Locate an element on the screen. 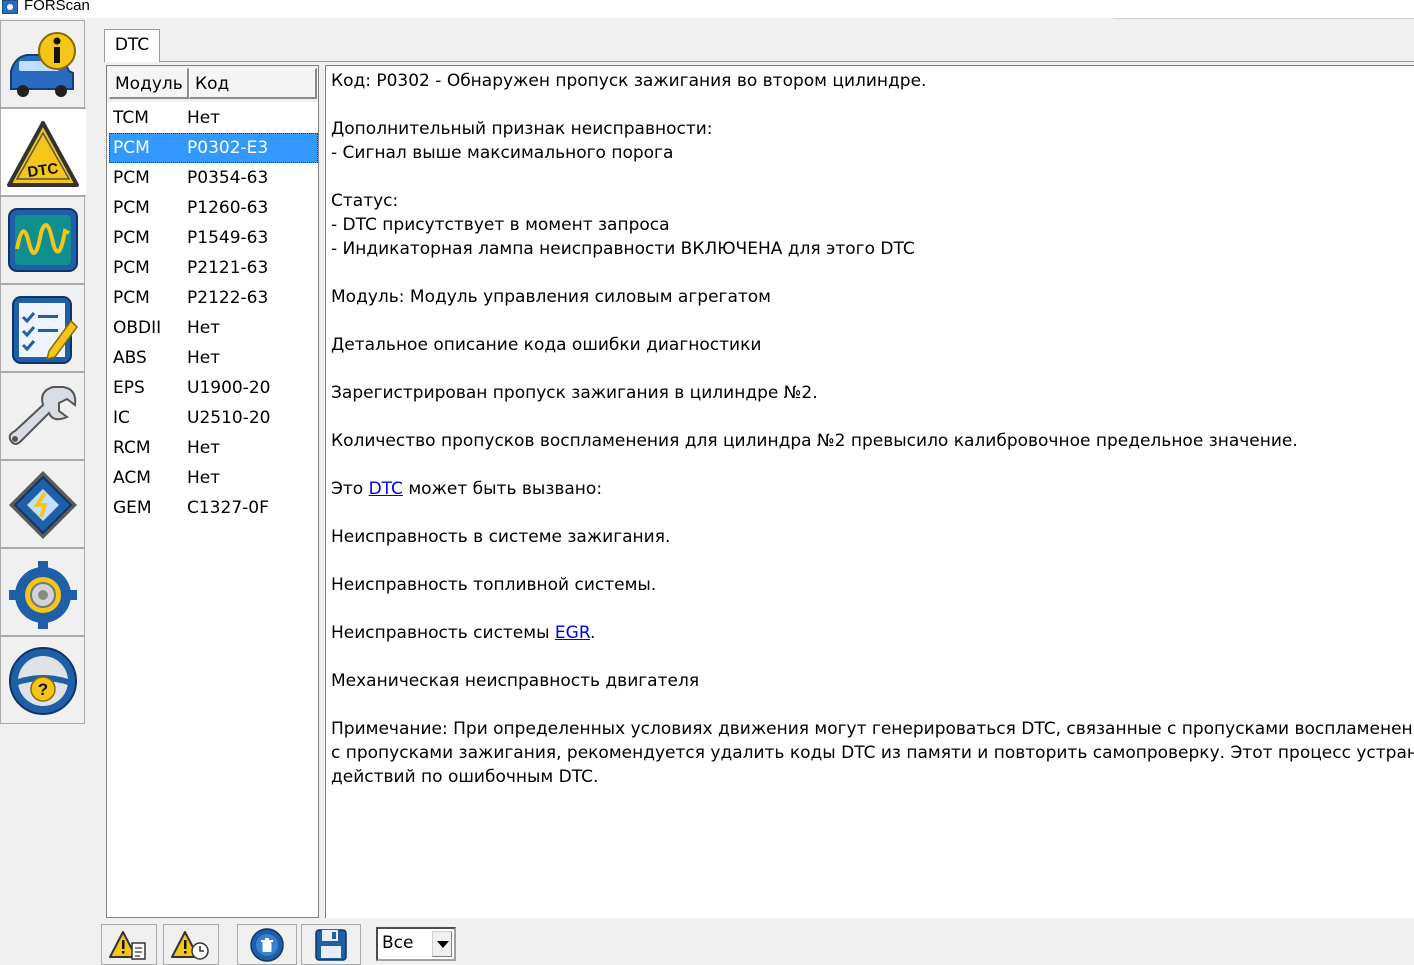 This screenshot has height=965, width=1414. dtc-code-cell: P1549-63 is located at coordinates (228, 238).